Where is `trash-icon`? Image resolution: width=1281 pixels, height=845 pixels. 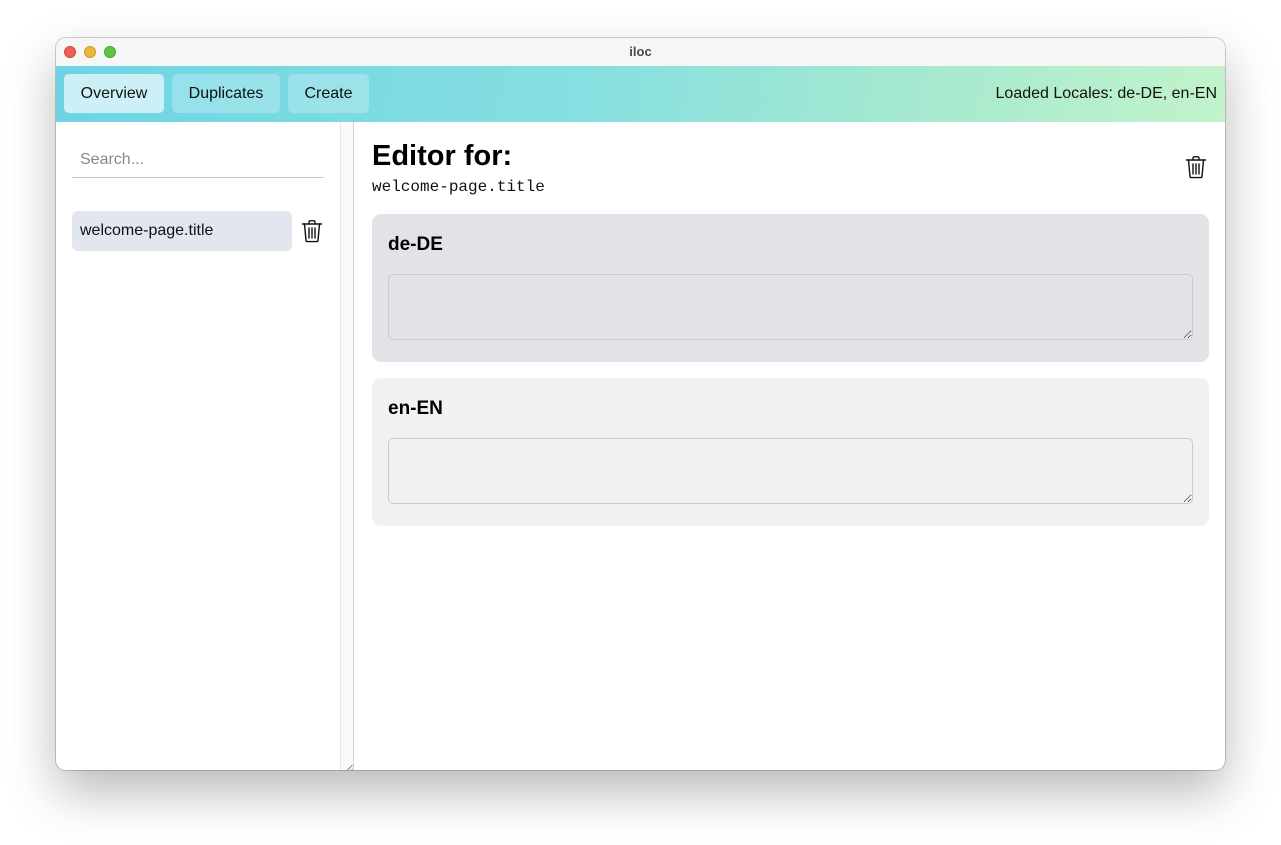
trash-icon is located at coordinates (312, 231).